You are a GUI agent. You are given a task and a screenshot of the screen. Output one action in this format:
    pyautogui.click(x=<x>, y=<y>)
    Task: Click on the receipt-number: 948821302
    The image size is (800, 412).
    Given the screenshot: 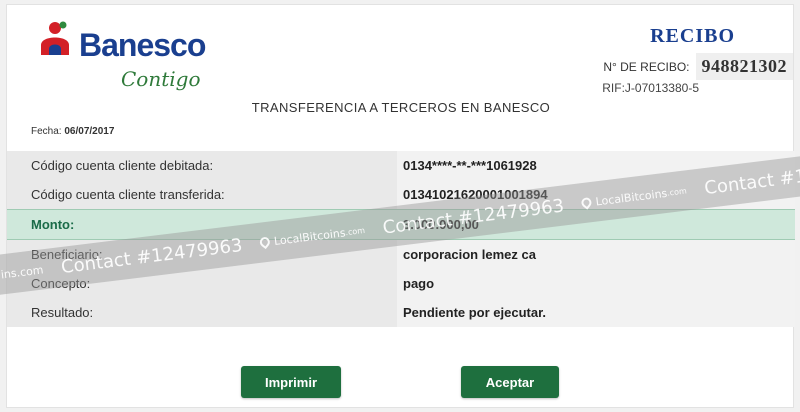 What is the action you would take?
    pyautogui.click(x=744, y=66)
    